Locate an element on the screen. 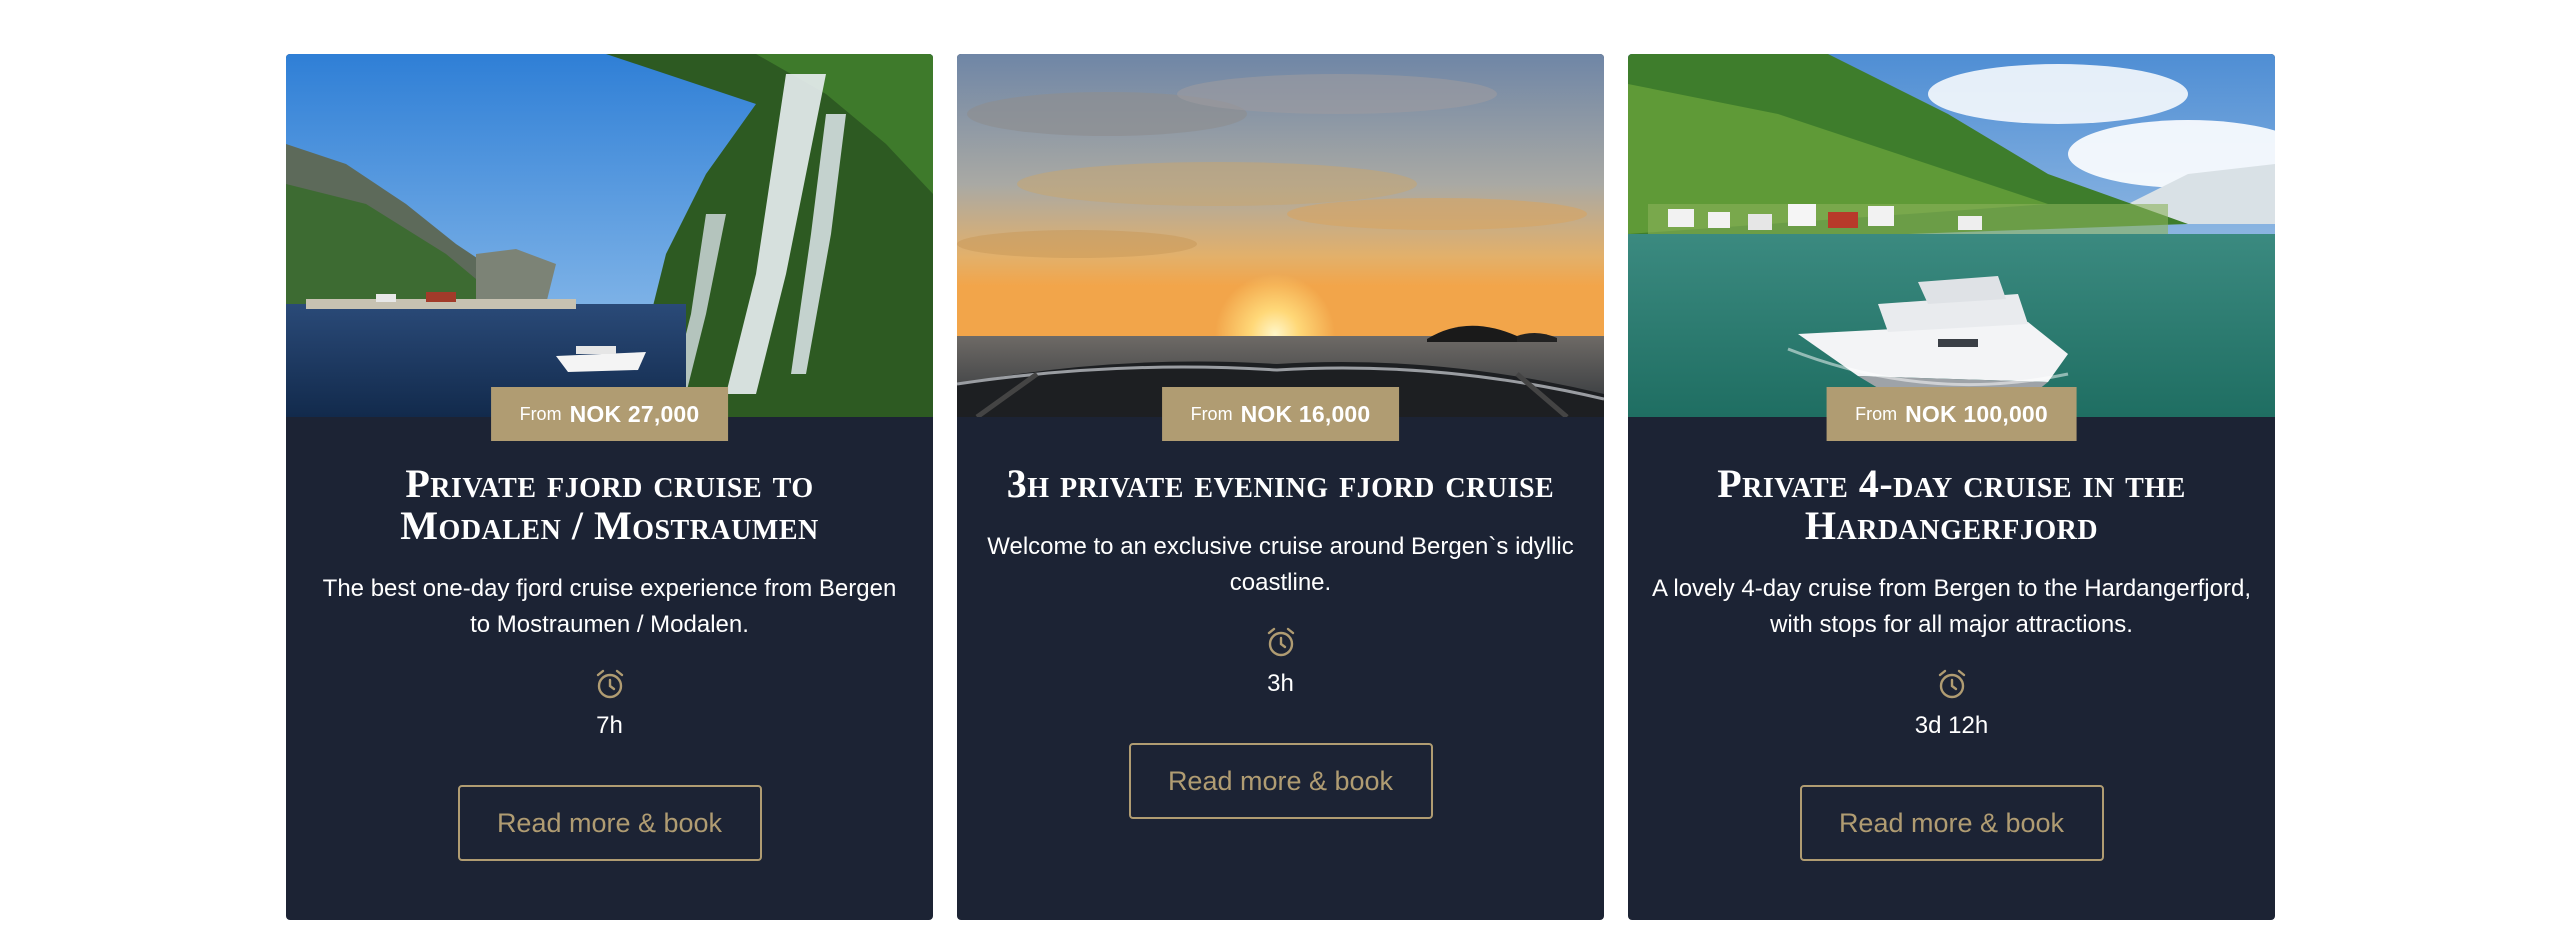 Image resolution: width=2560 pixels, height=934 pixels. price-amount: NOK 27,000 is located at coordinates (634, 413).